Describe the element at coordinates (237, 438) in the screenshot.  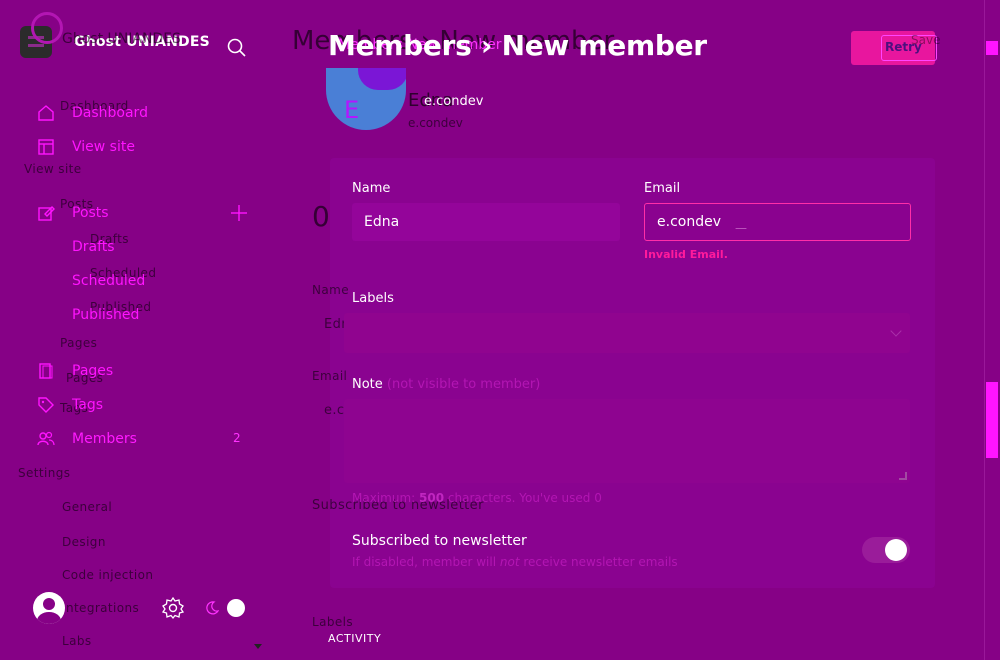
I see `members-count-badge: 2` at that location.